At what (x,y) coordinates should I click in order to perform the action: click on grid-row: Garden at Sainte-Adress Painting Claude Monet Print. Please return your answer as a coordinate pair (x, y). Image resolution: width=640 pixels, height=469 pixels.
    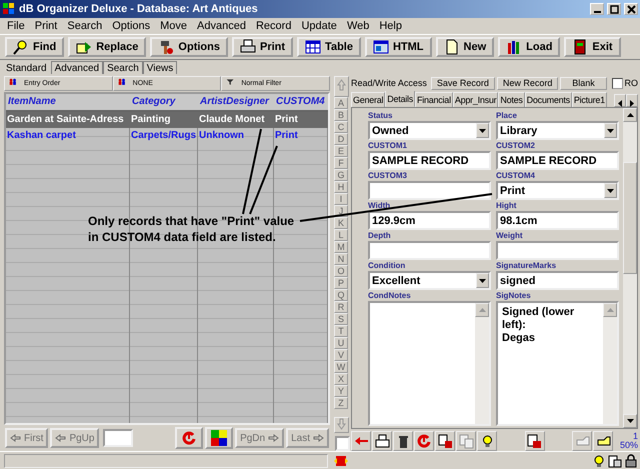
    Looking at the image, I should click on (167, 120).